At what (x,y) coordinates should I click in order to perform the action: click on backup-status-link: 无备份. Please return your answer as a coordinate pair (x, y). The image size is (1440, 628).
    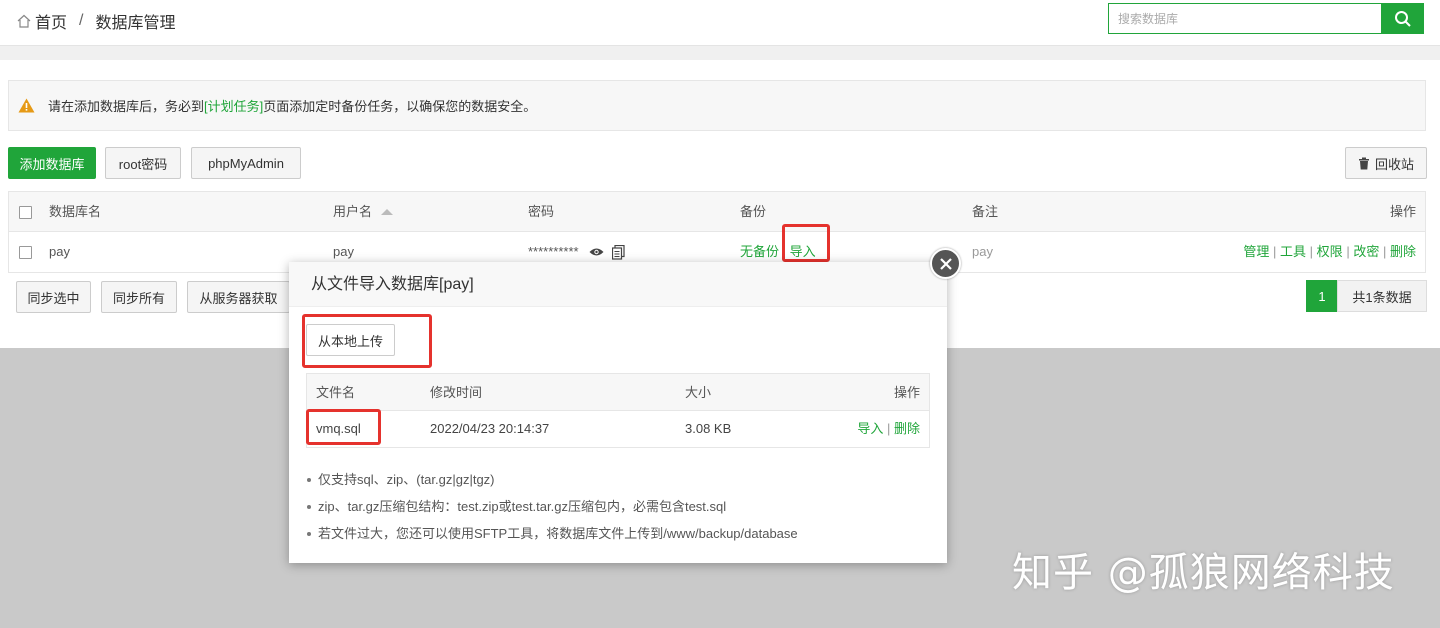
    Looking at the image, I should click on (759, 251).